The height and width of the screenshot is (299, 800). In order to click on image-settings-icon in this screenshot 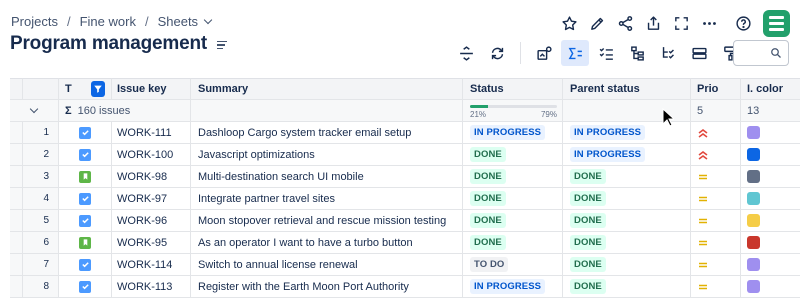, I will do `click(544, 53)`.